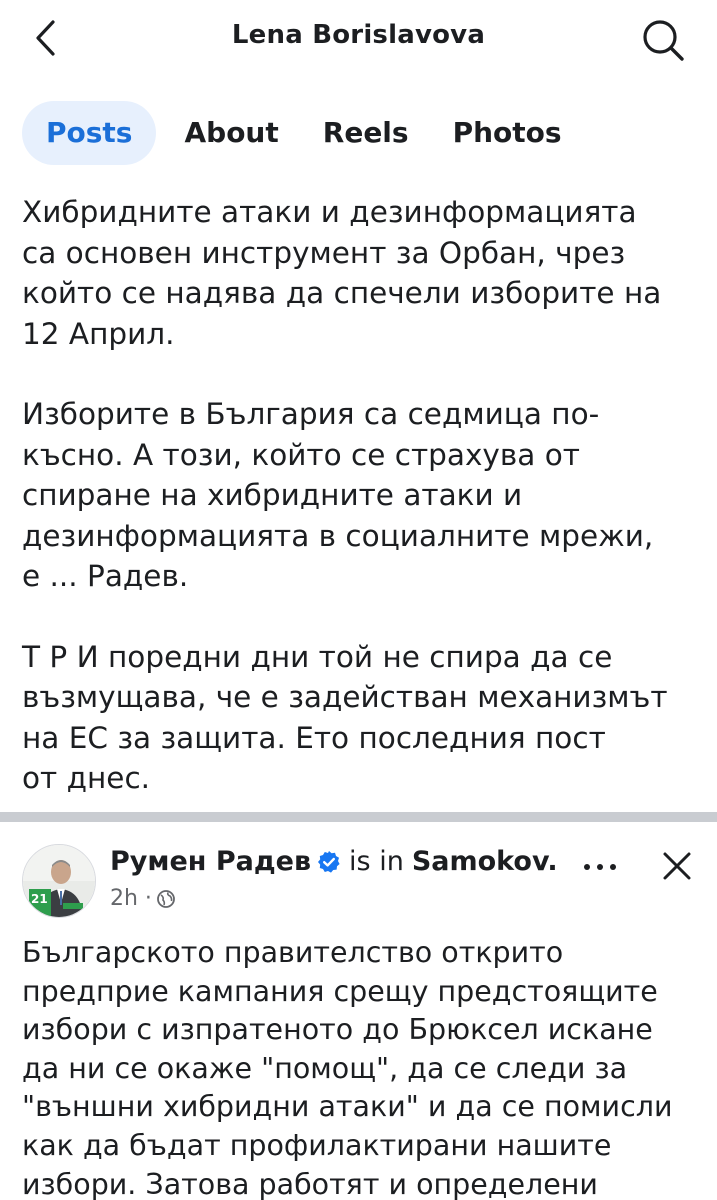 The height and width of the screenshot is (1200, 717). I want to click on avatar: 21, so click(59, 881).